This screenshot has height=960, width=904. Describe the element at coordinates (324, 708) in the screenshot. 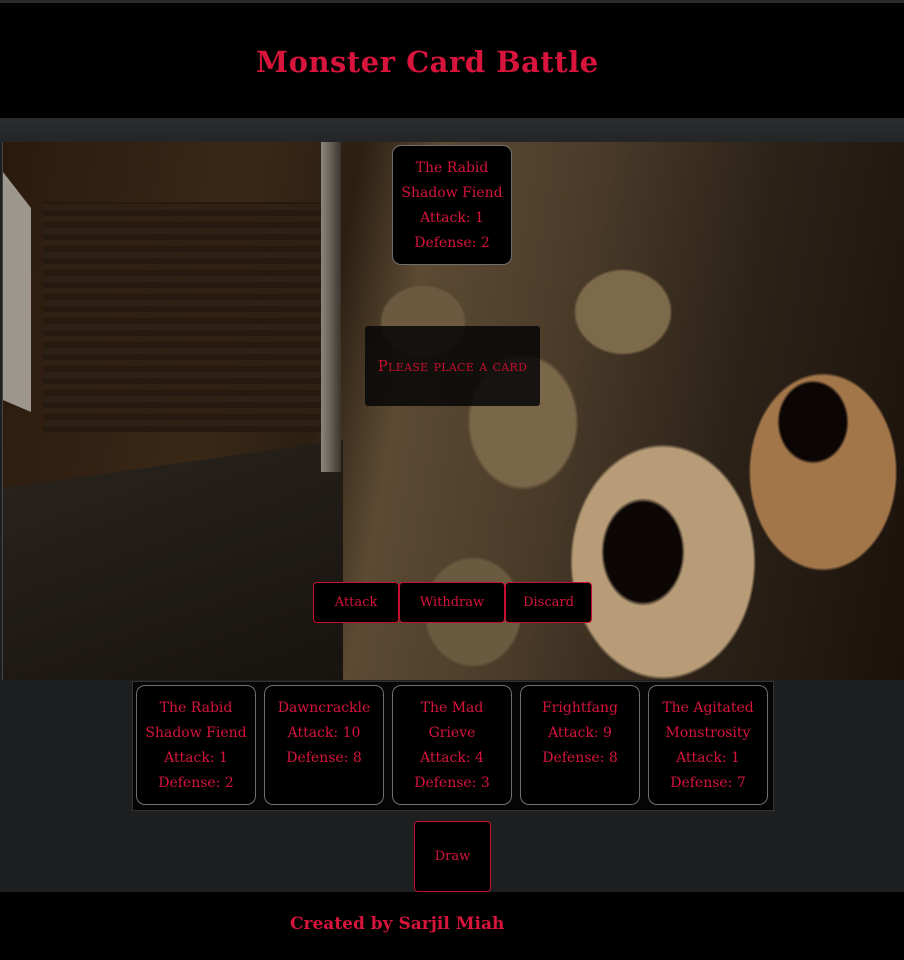

I see `card-line: Dawncrackle` at that location.